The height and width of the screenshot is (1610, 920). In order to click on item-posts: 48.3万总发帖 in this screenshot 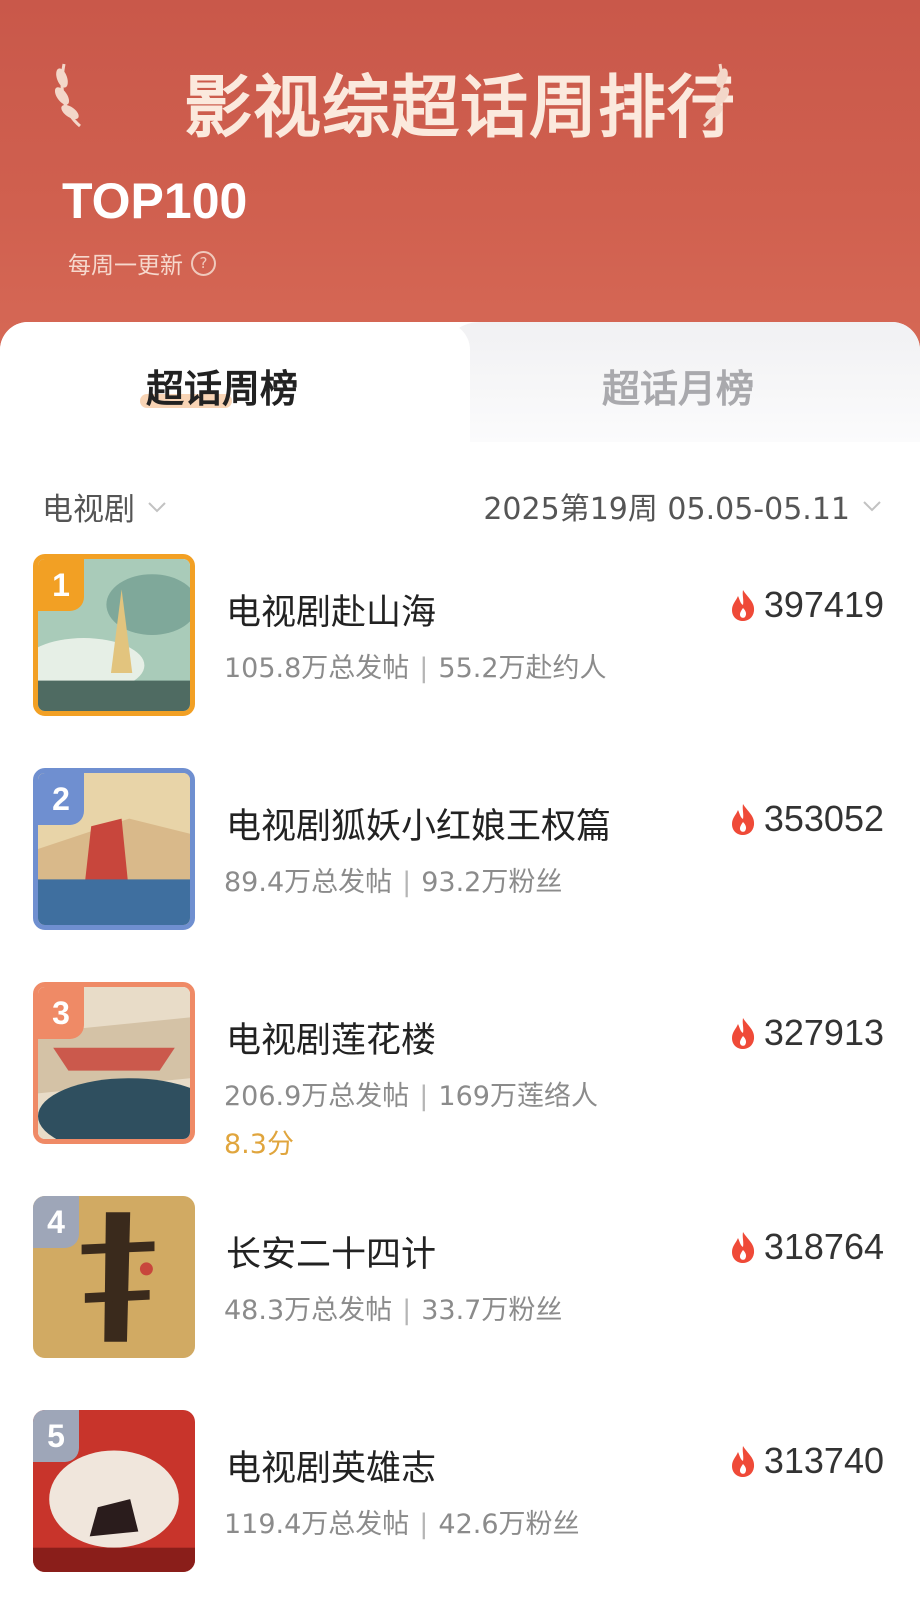, I will do `click(308, 1310)`.